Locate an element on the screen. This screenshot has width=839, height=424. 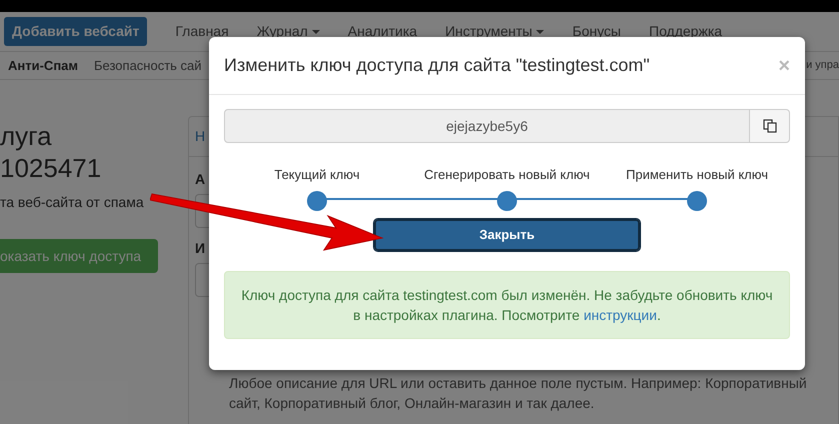
field-label: А is located at coordinates (200, 179).